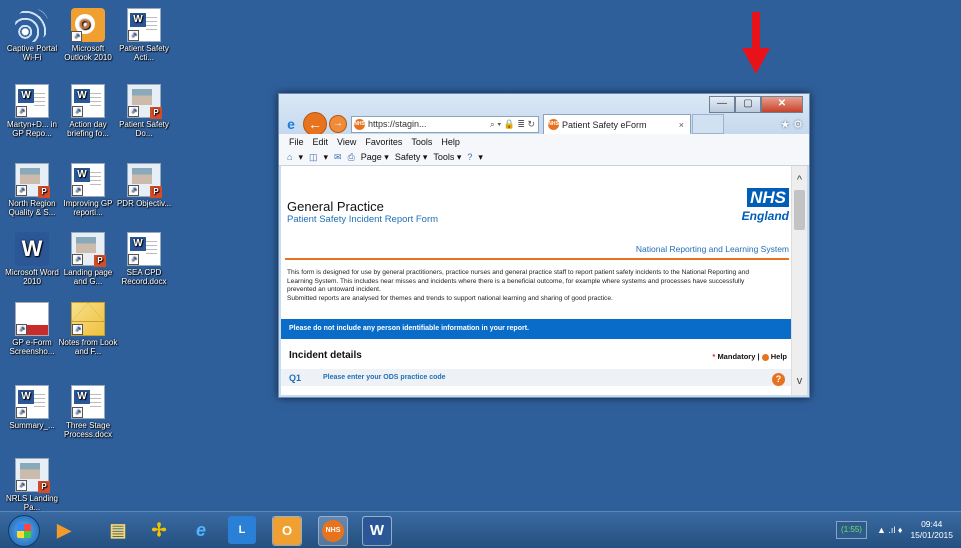 This screenshot has width=961, height=548. What do you see at coordinates (313, 157) in the screenshot?
I see `feeds-icon: ◫` at bounding box center [313, 157].